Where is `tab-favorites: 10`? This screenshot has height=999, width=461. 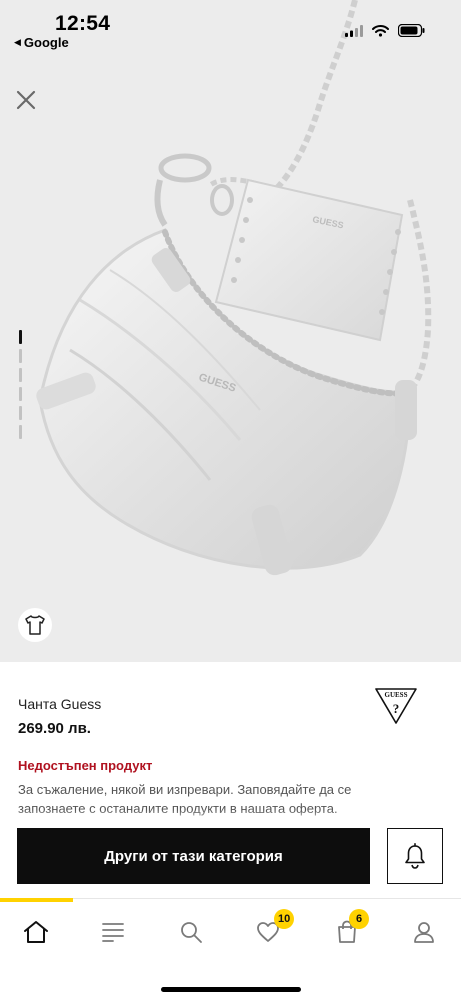
tab-favorites: 10 is located at coordinates (271, 928).